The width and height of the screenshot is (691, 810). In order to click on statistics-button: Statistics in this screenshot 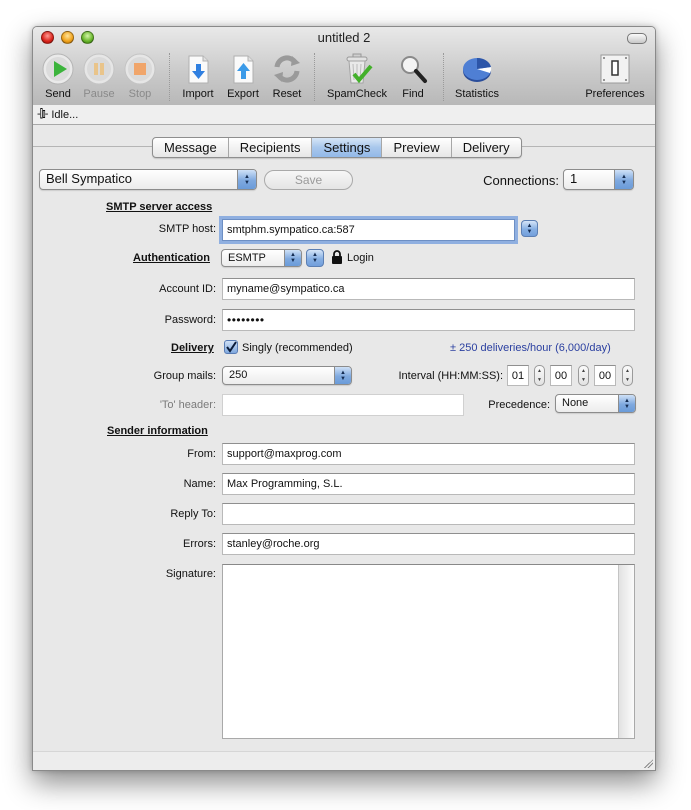, I will do `click(477, 76)`.